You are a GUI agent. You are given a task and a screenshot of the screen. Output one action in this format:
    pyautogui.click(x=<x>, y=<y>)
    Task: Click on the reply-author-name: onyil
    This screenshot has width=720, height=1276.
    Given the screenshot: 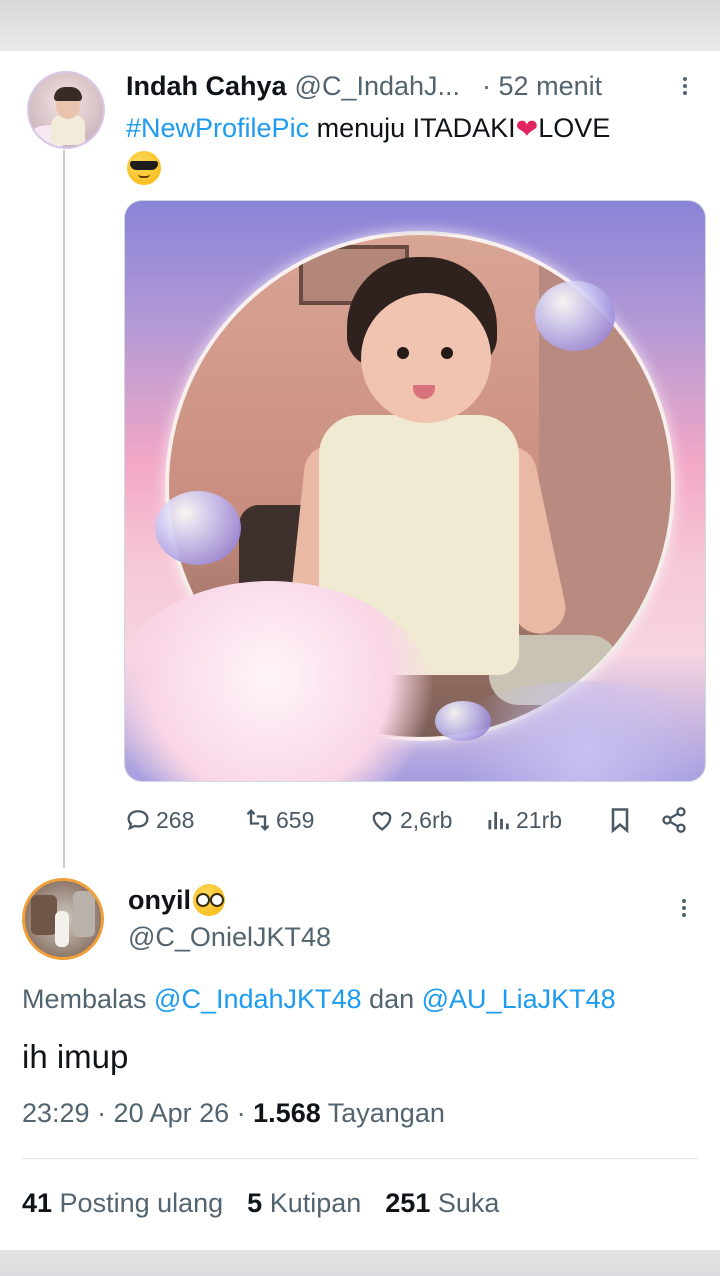 What is the action you would take?
    pyautogui.click(x=177, y=900)
    